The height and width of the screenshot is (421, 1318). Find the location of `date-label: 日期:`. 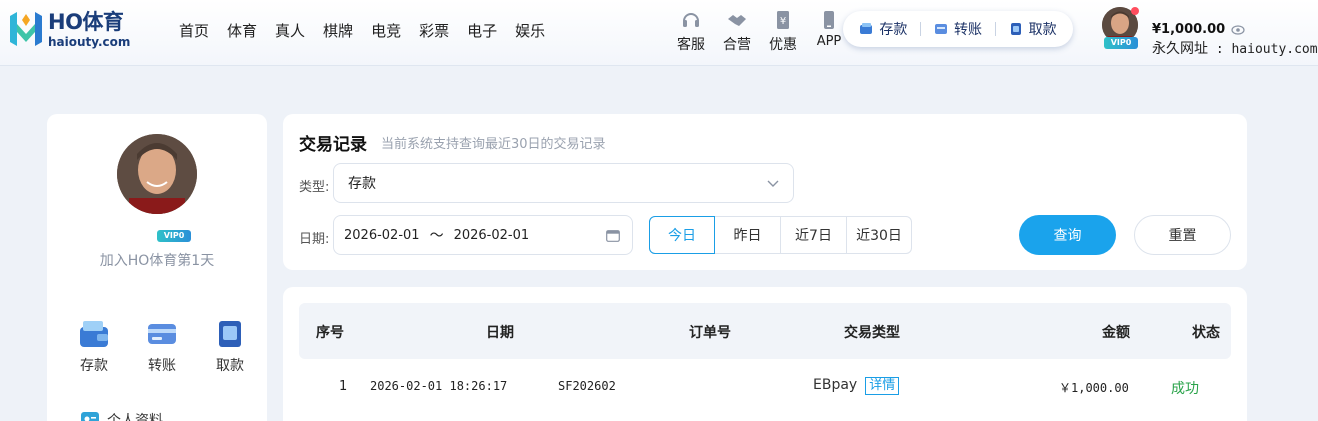

date-label: 日期: is located at coordinates (314, 239).